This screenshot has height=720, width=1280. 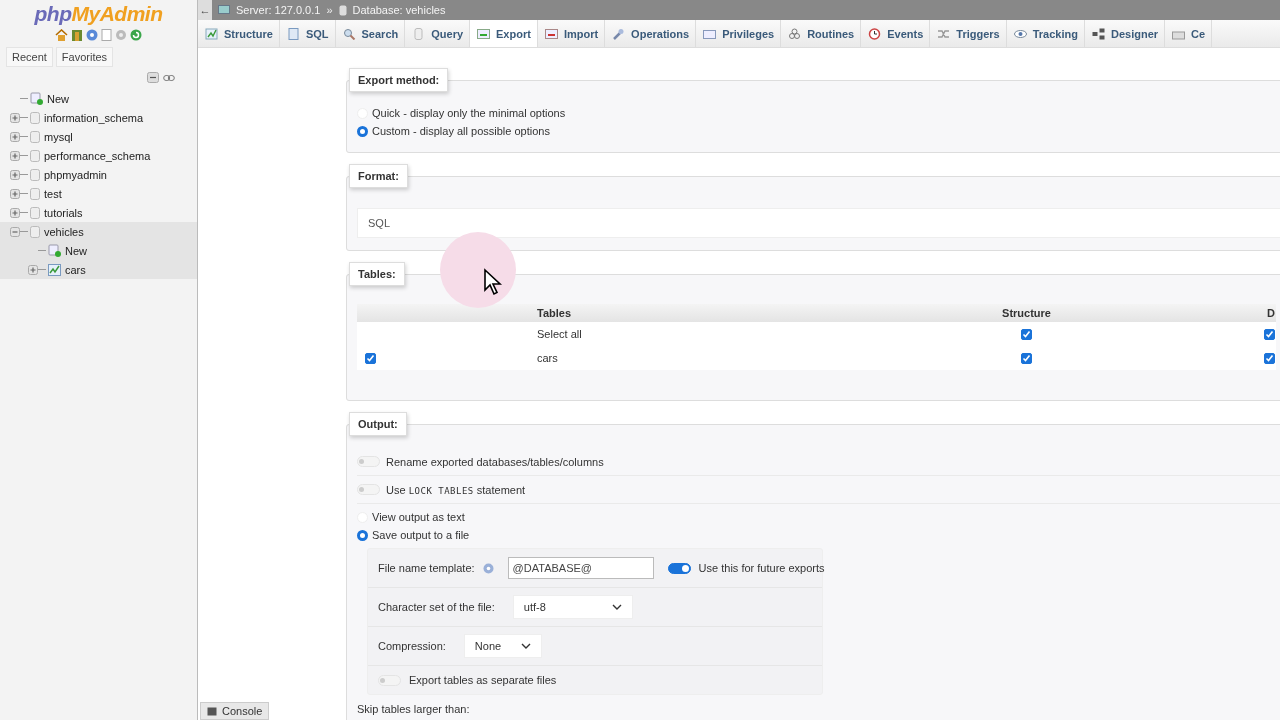 What do you see at coordinates (412, 646) in the screenshot?
I see `field-label: Compression:` at bounding box center [412, 646].